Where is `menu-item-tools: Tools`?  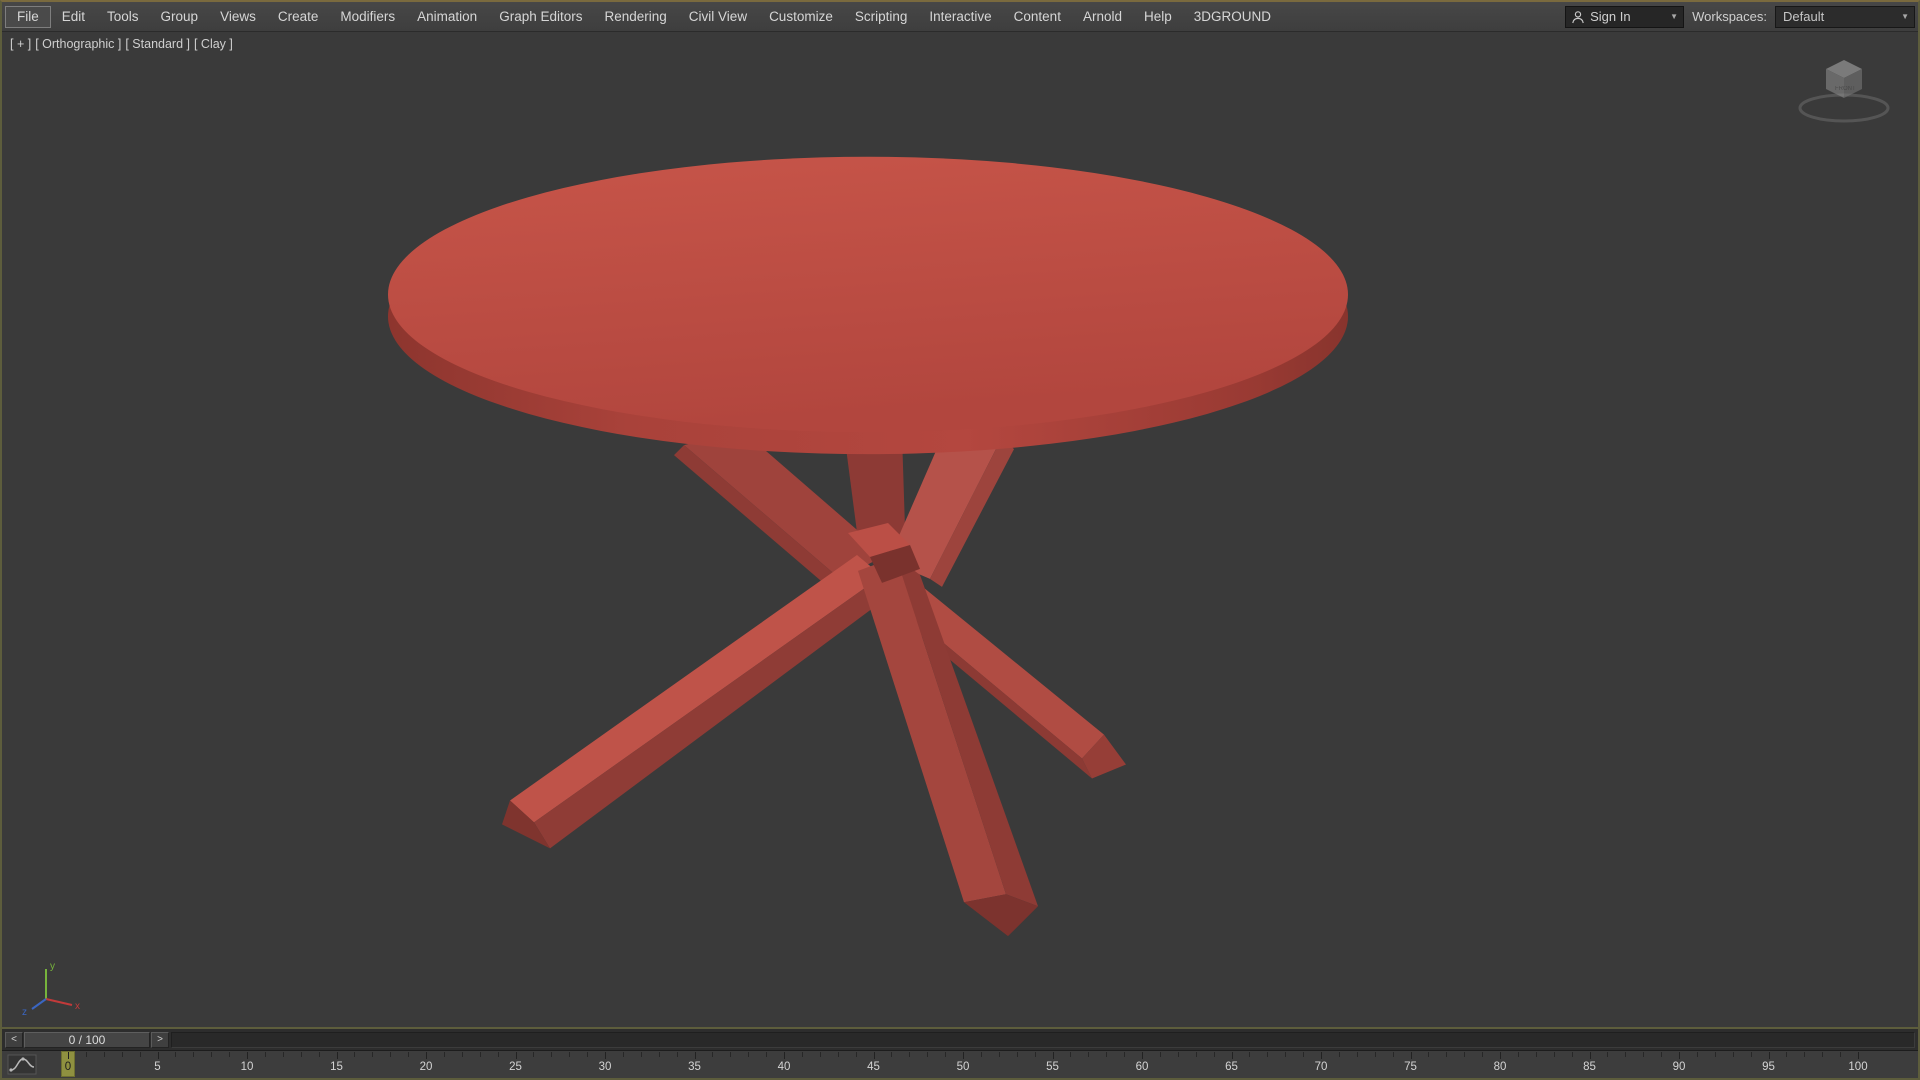
menu-item-tools: Tools is located at coordinates (123, 17).